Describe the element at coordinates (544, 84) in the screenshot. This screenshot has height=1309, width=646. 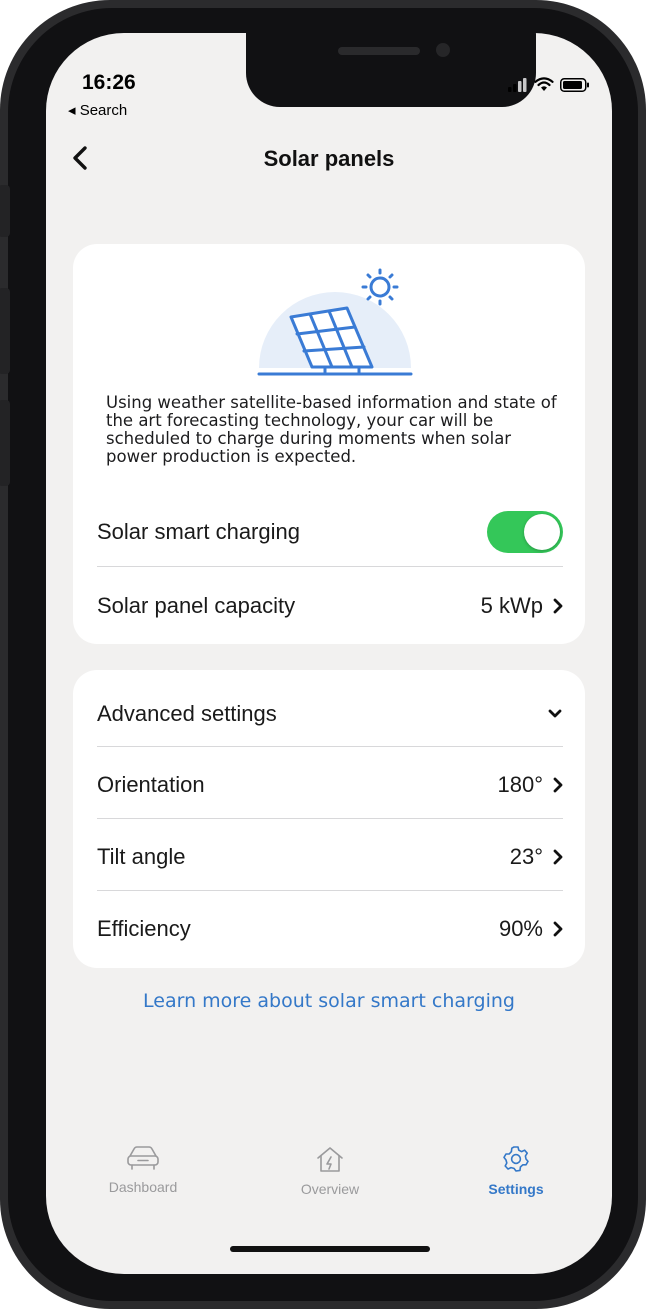
I see `wifi-icon` at that location.